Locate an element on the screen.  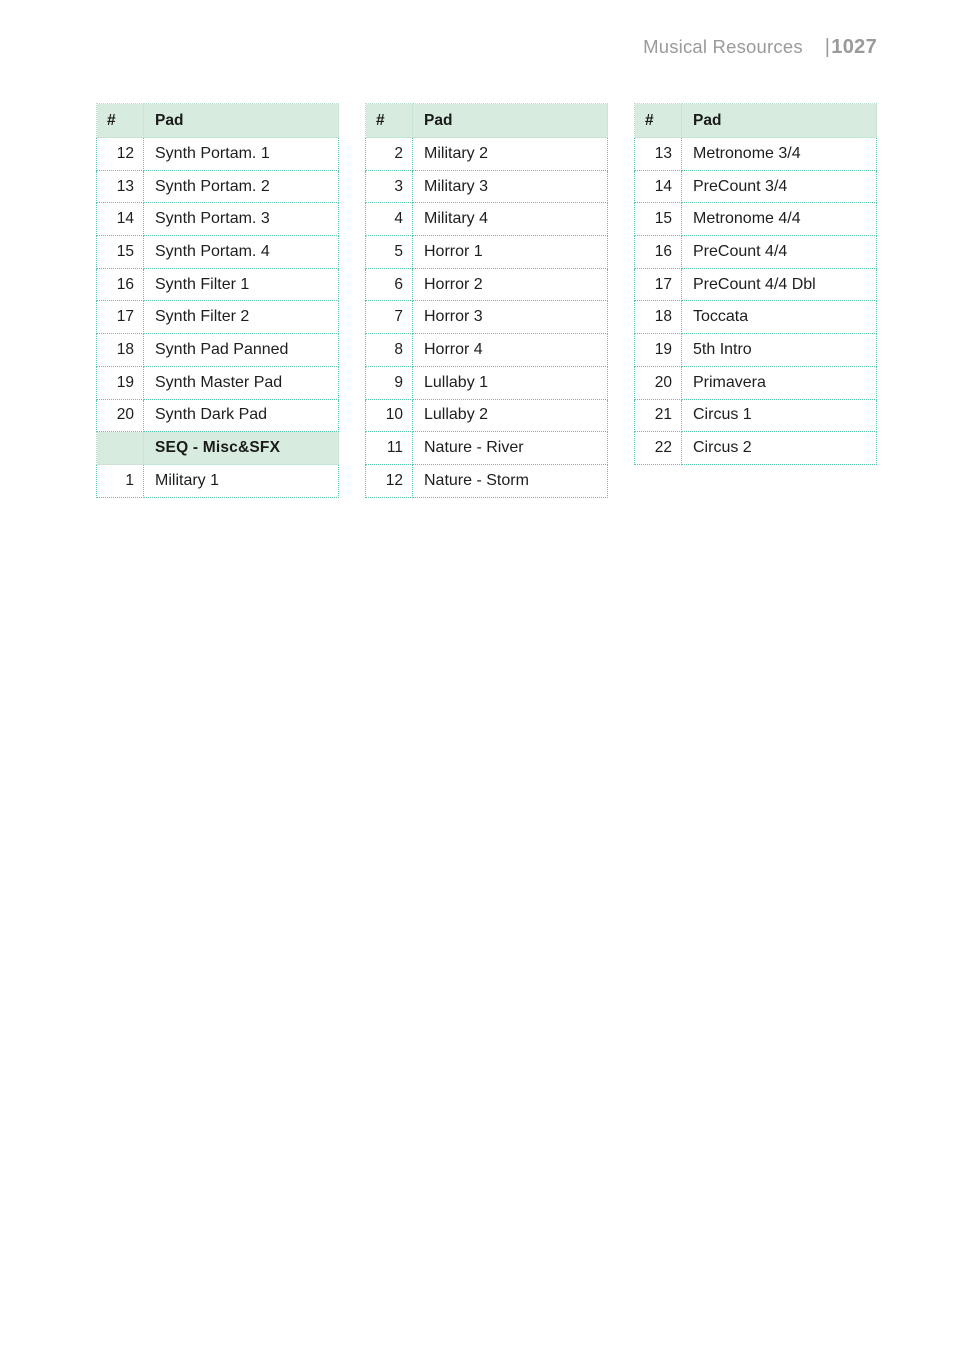
table-row: 4 Military 4 is located at coordinates (486, 219).